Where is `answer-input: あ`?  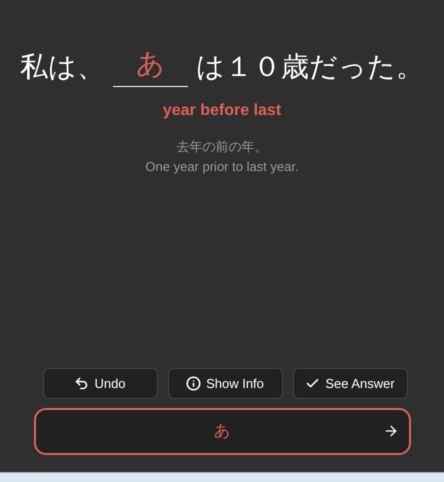 answer-input: あ is located at coordinates (222, 431).